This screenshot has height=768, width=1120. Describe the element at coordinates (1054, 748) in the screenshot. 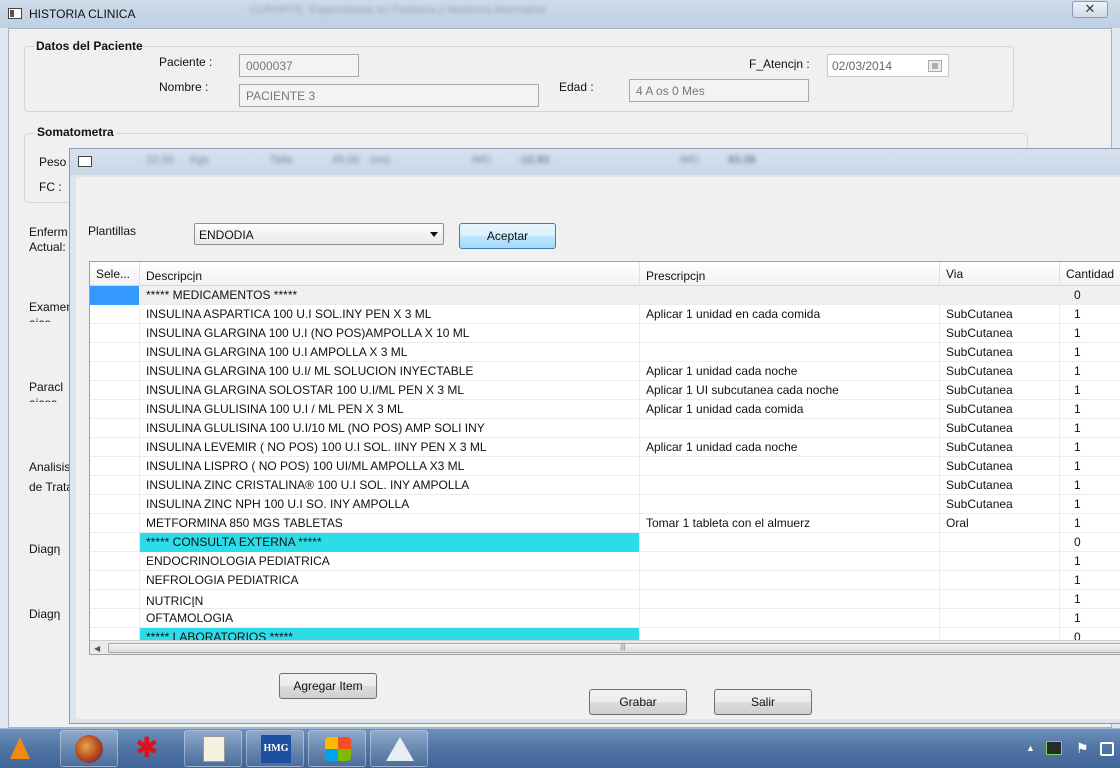

I see `network-icon` at that location.